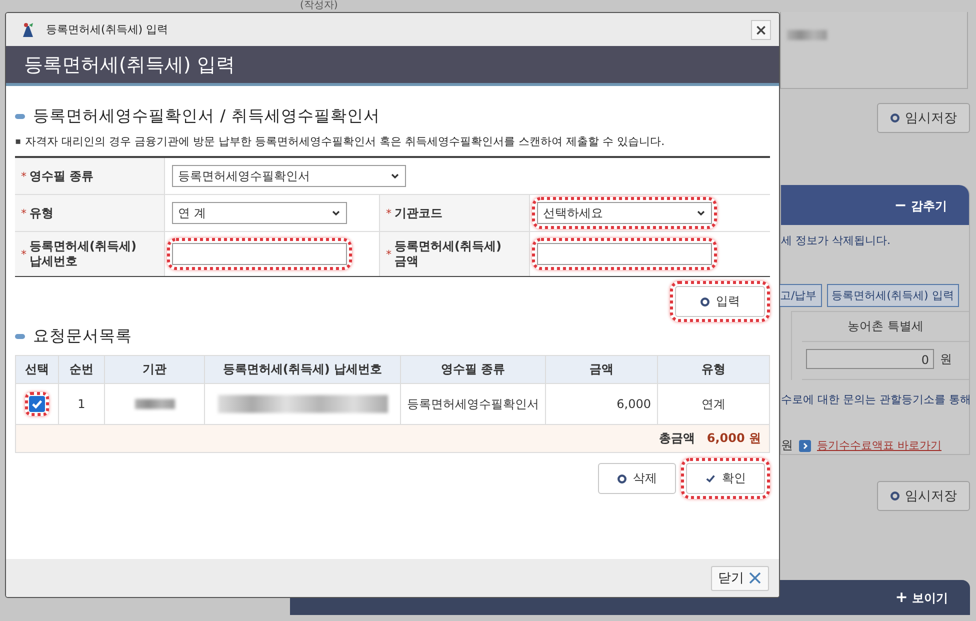 The image size is (976, 621). Describe the element at coordinates (419, 213) in the screenshot. I see `field-label: 기관코드` at that location.